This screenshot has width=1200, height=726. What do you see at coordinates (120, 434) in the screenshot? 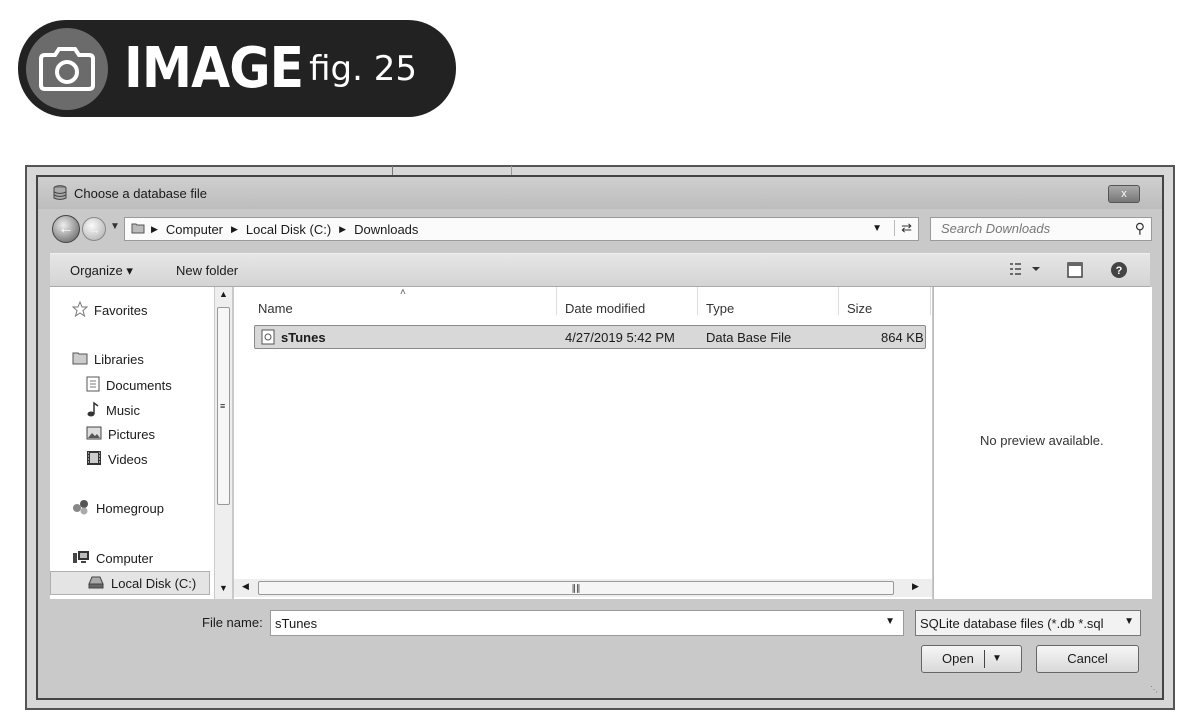
I see `nav-pictures: Pictures` at bounding box center [120, 434].